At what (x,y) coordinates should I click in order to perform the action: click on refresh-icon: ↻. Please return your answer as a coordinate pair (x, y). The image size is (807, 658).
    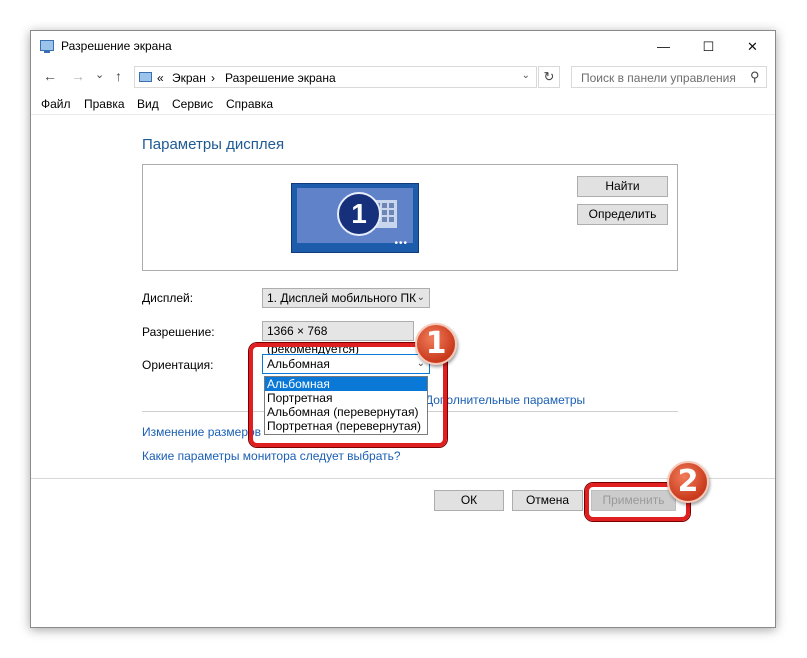
    Looking at the image, I should click on (549, 77).